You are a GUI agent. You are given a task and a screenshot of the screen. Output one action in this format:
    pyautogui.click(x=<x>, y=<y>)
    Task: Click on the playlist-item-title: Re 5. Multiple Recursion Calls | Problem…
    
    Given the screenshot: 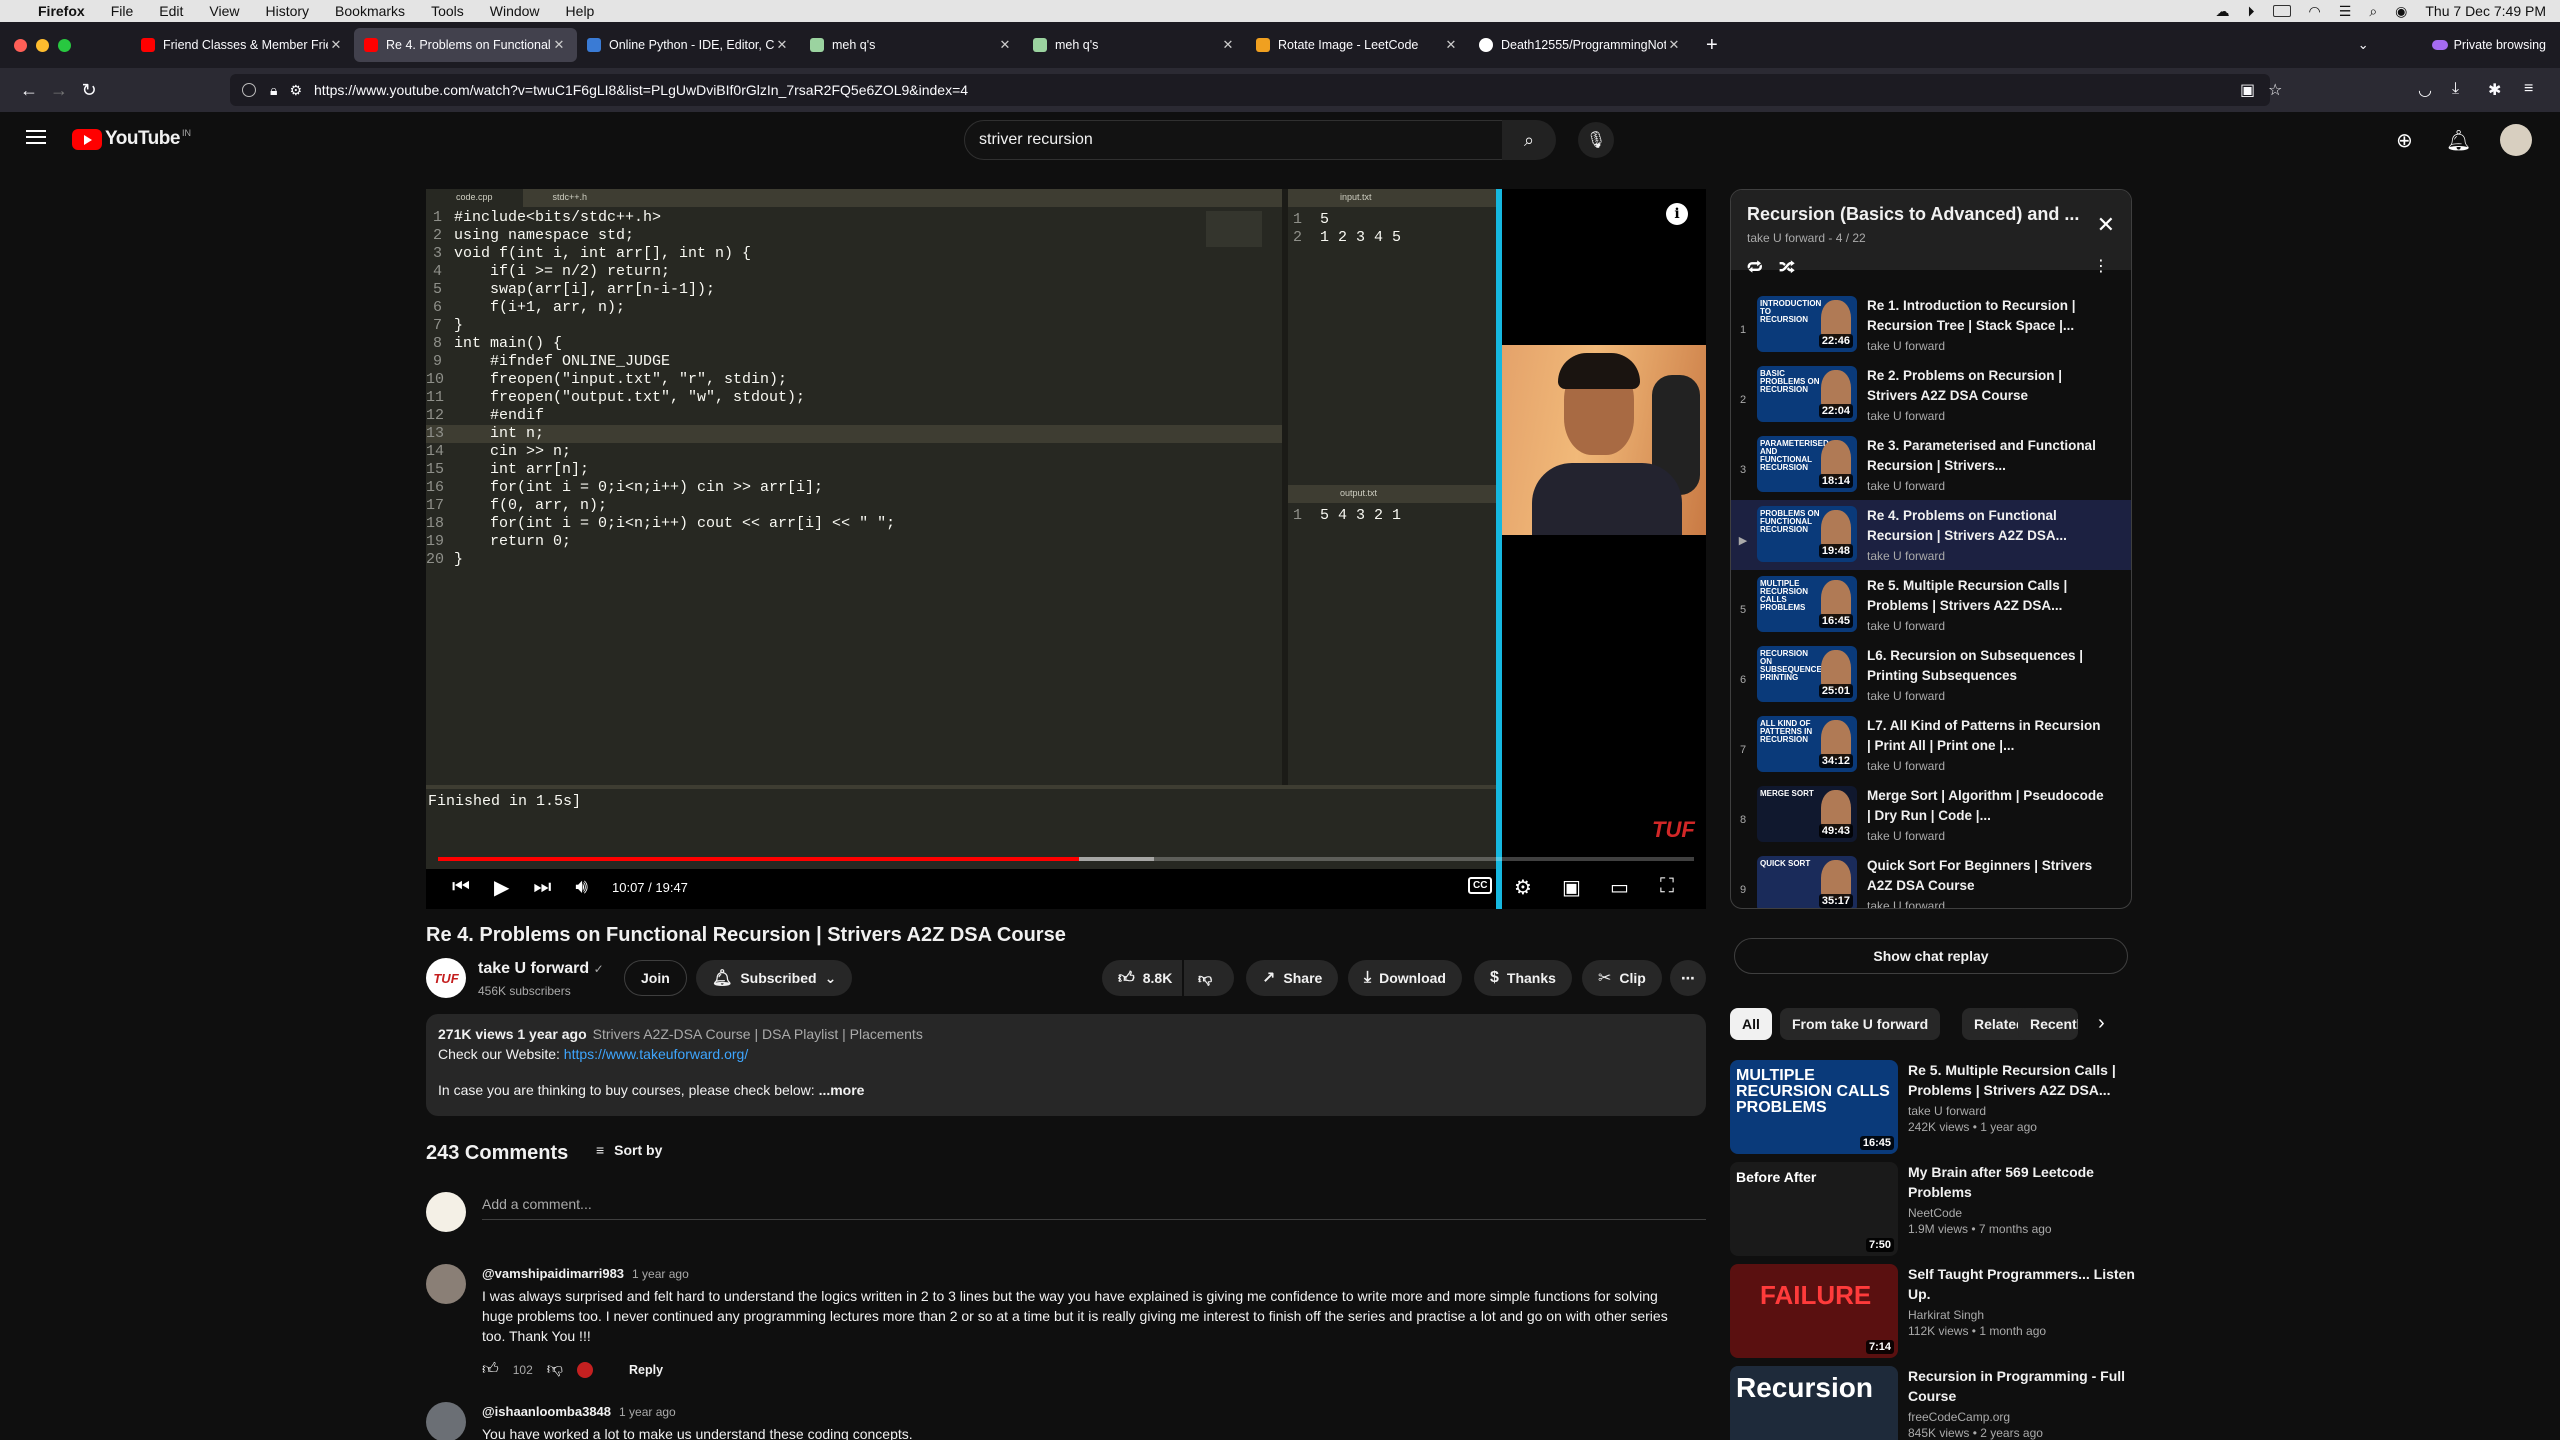 What is the action you would take?
    pyautogui.click(x=1987, y=596)
    